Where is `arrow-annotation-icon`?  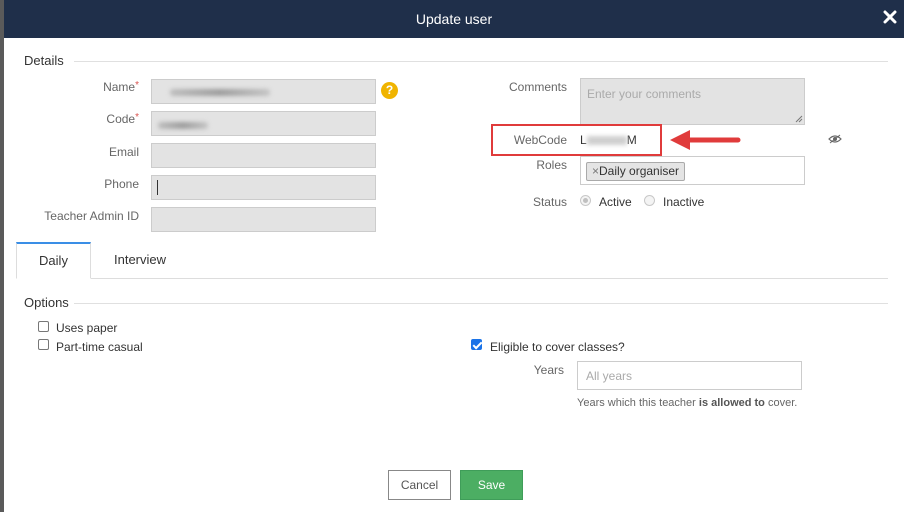
arrow-annotation-icon is located at coordinates (705, 140).